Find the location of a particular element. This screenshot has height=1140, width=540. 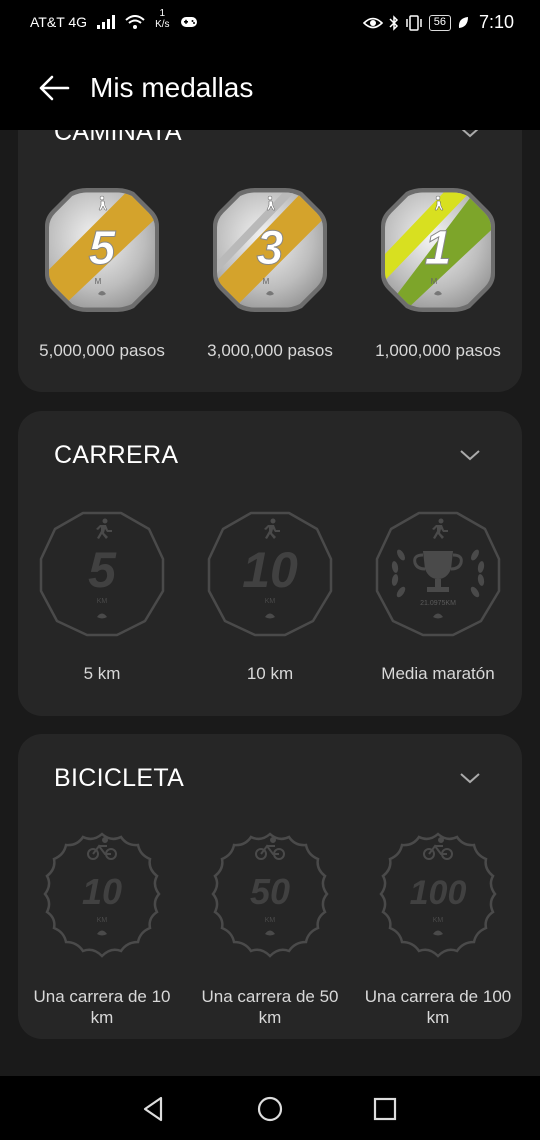

gamepad-icon is located at coordinates (188, 22).